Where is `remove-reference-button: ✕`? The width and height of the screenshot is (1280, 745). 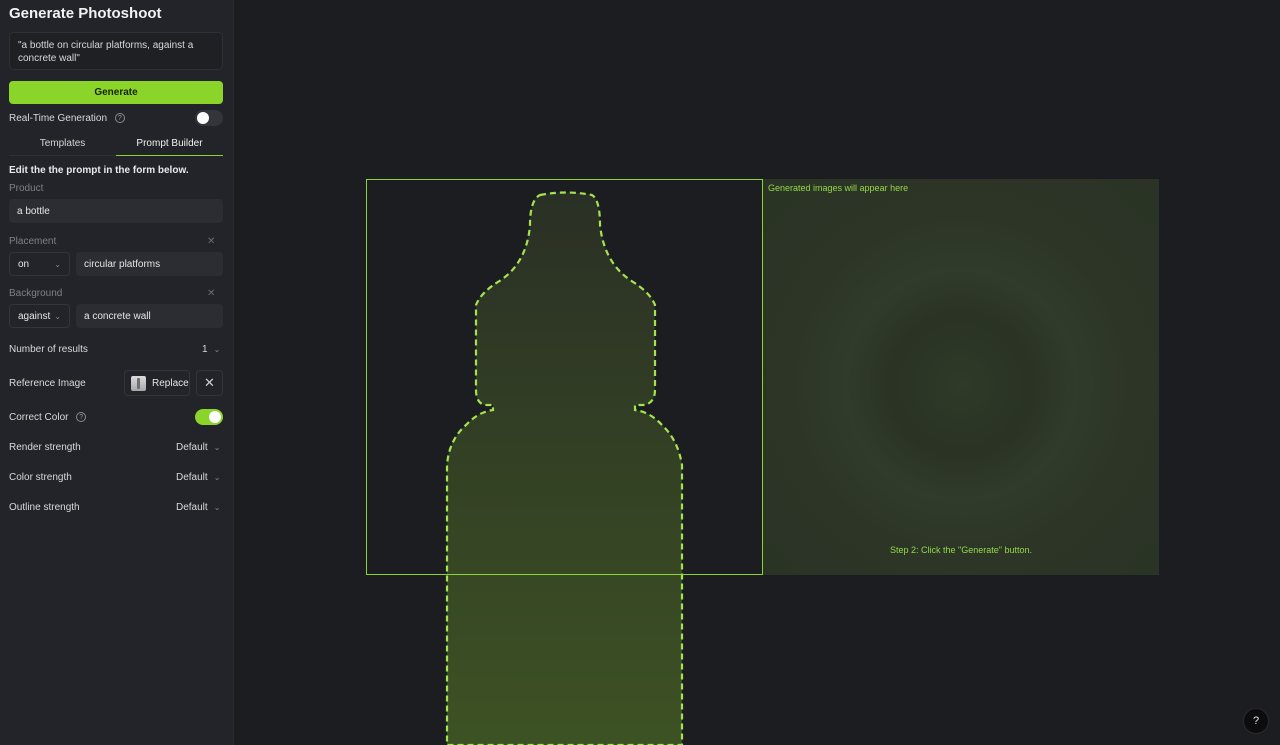 remove-reference-button: ✕ is located at coordinates (209, 383).